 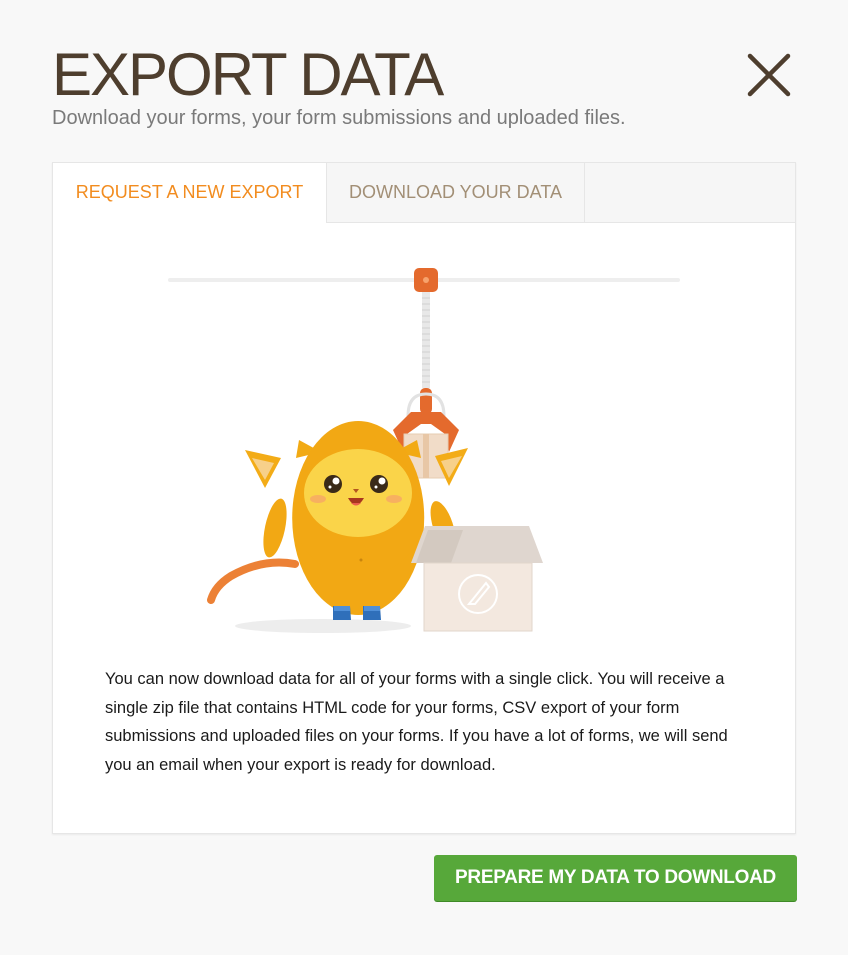 I want to click on close-button, so click(x=769, y=75).